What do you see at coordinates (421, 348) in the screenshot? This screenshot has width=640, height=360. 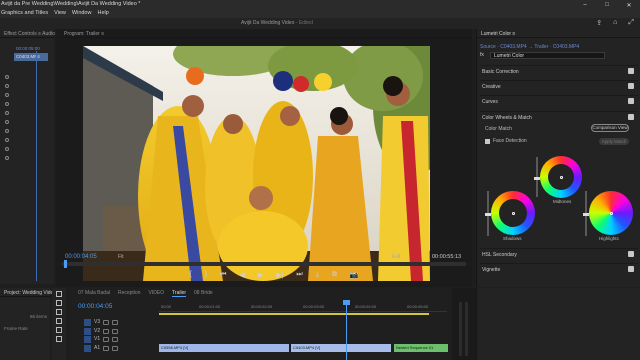 I see `timeline-clip: Nested Sequence 01` at bounding box center [421, 348].